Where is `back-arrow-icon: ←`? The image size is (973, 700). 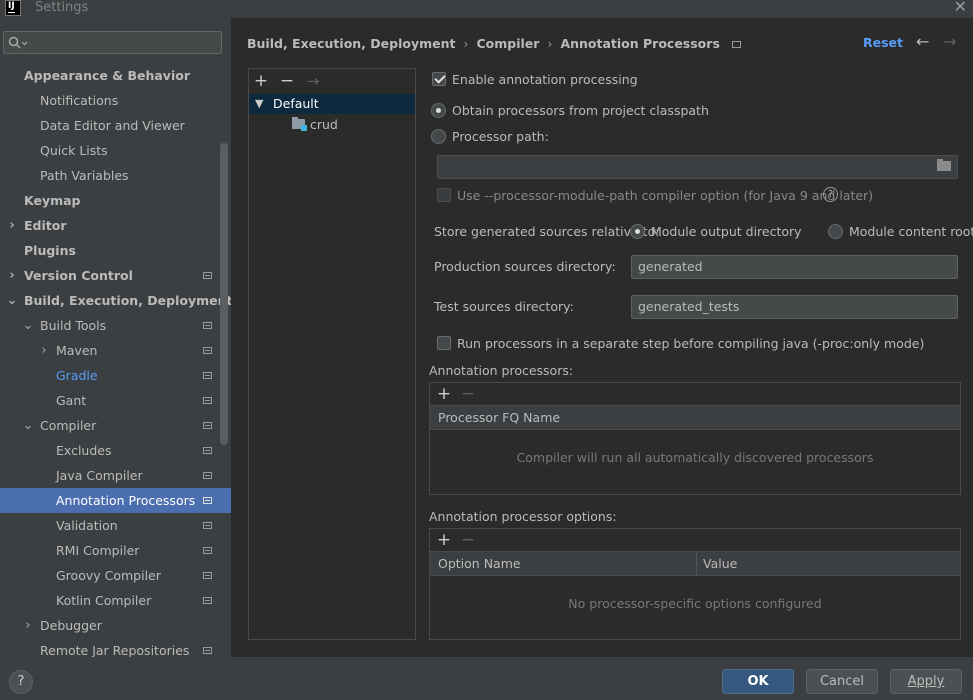
back-arrow-icon: ← is located at coordinates (922, 41).